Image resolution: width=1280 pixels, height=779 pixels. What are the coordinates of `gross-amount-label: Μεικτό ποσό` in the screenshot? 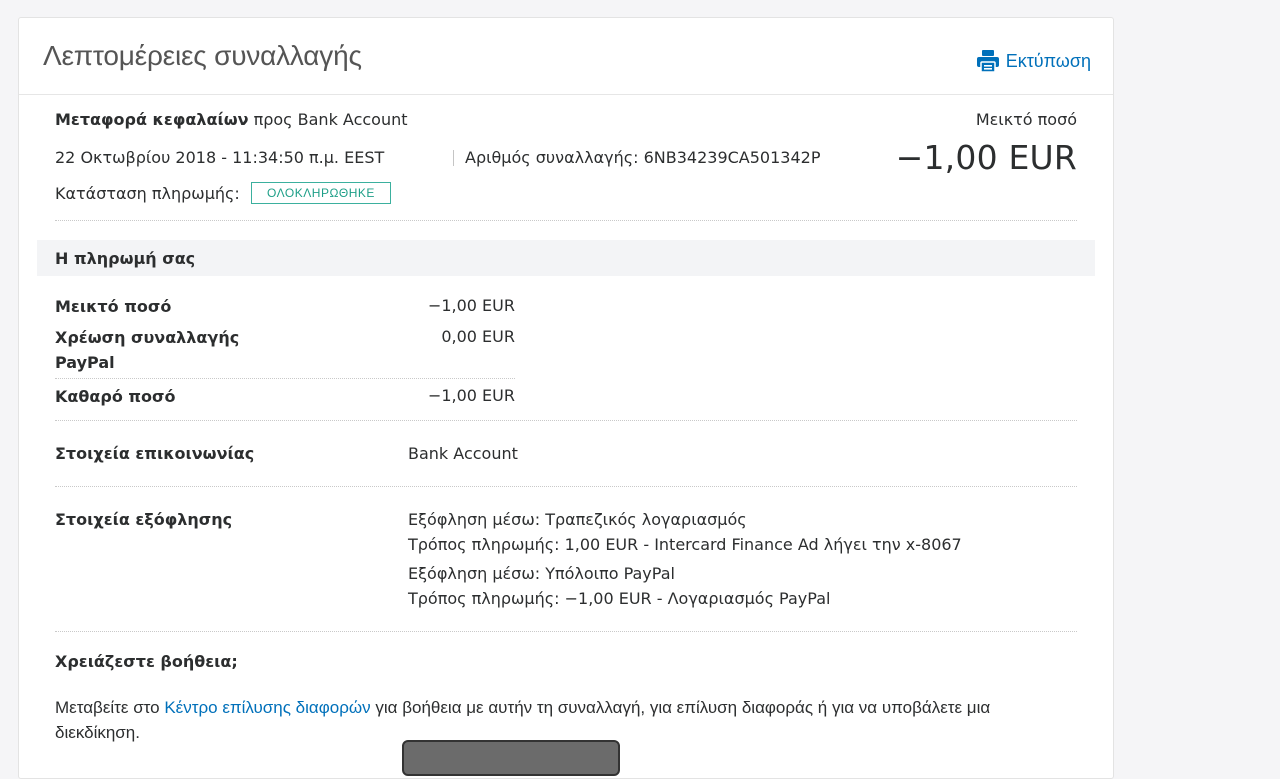 It's located at (1026, 119).